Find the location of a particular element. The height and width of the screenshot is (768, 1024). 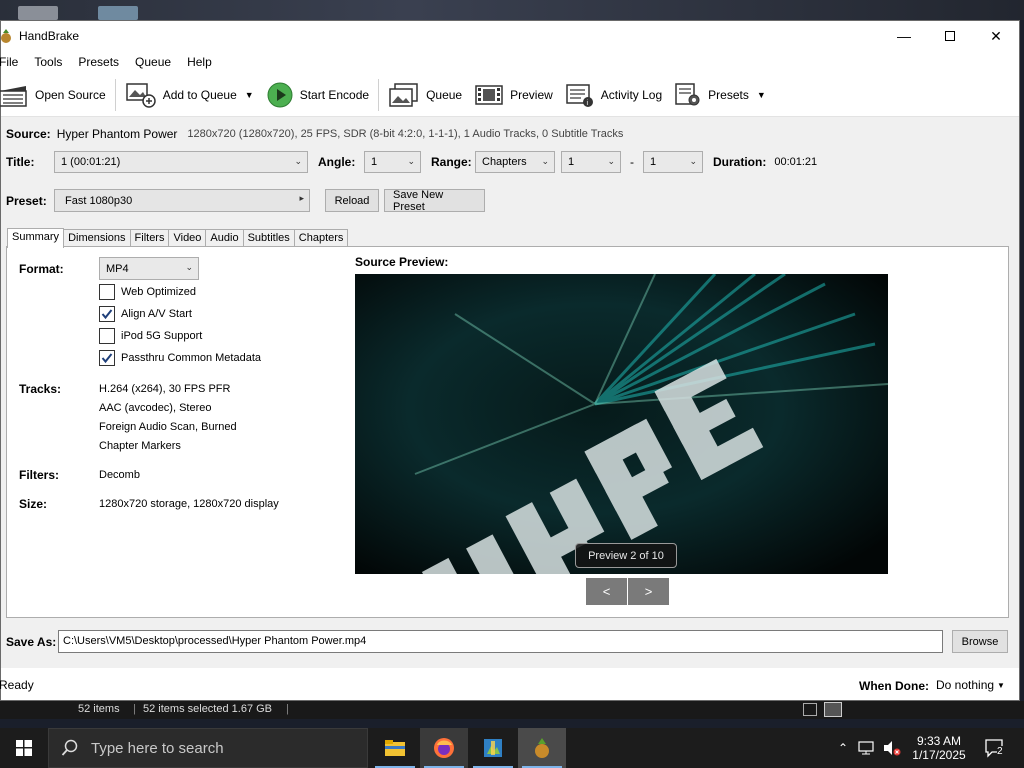

toolbar-separator is located at coordinates (115, 94).